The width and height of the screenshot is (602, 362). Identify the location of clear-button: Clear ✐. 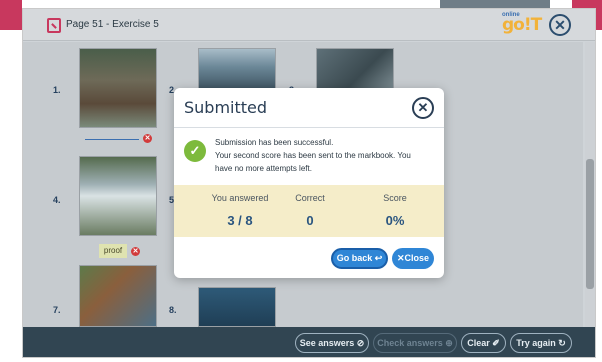
(483, 343).